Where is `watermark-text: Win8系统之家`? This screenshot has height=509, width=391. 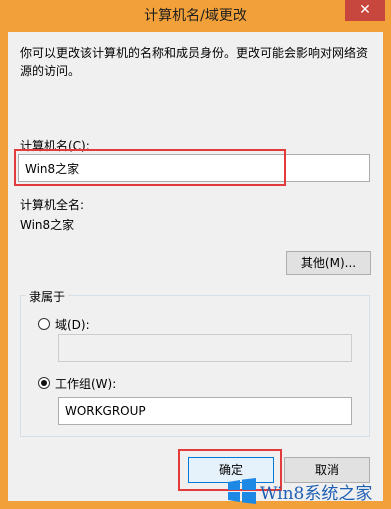
watermark-text: Win8系统之家 is located at coordinates (316, 494).